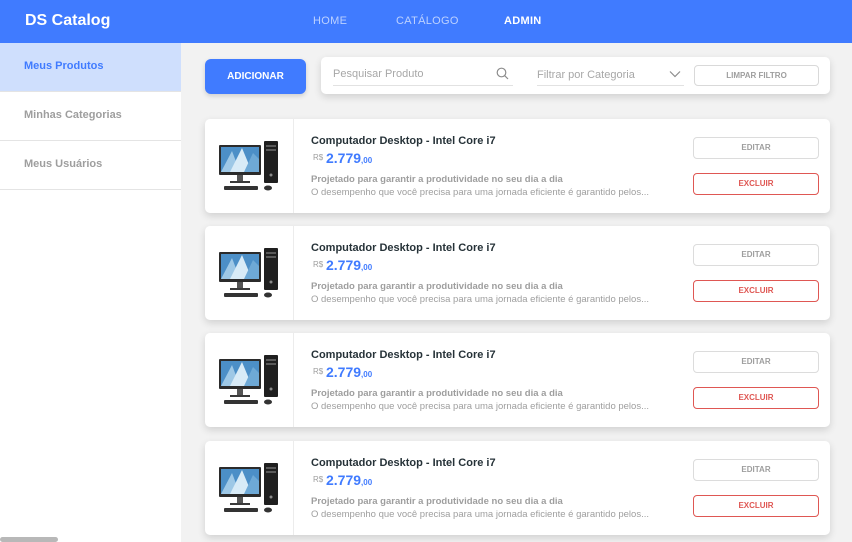 This screenshot has width=852, height=542. Describe the element at coordinates (67, 21) in the screenshot. I see `brand-logo: DS Catalog` at that location.